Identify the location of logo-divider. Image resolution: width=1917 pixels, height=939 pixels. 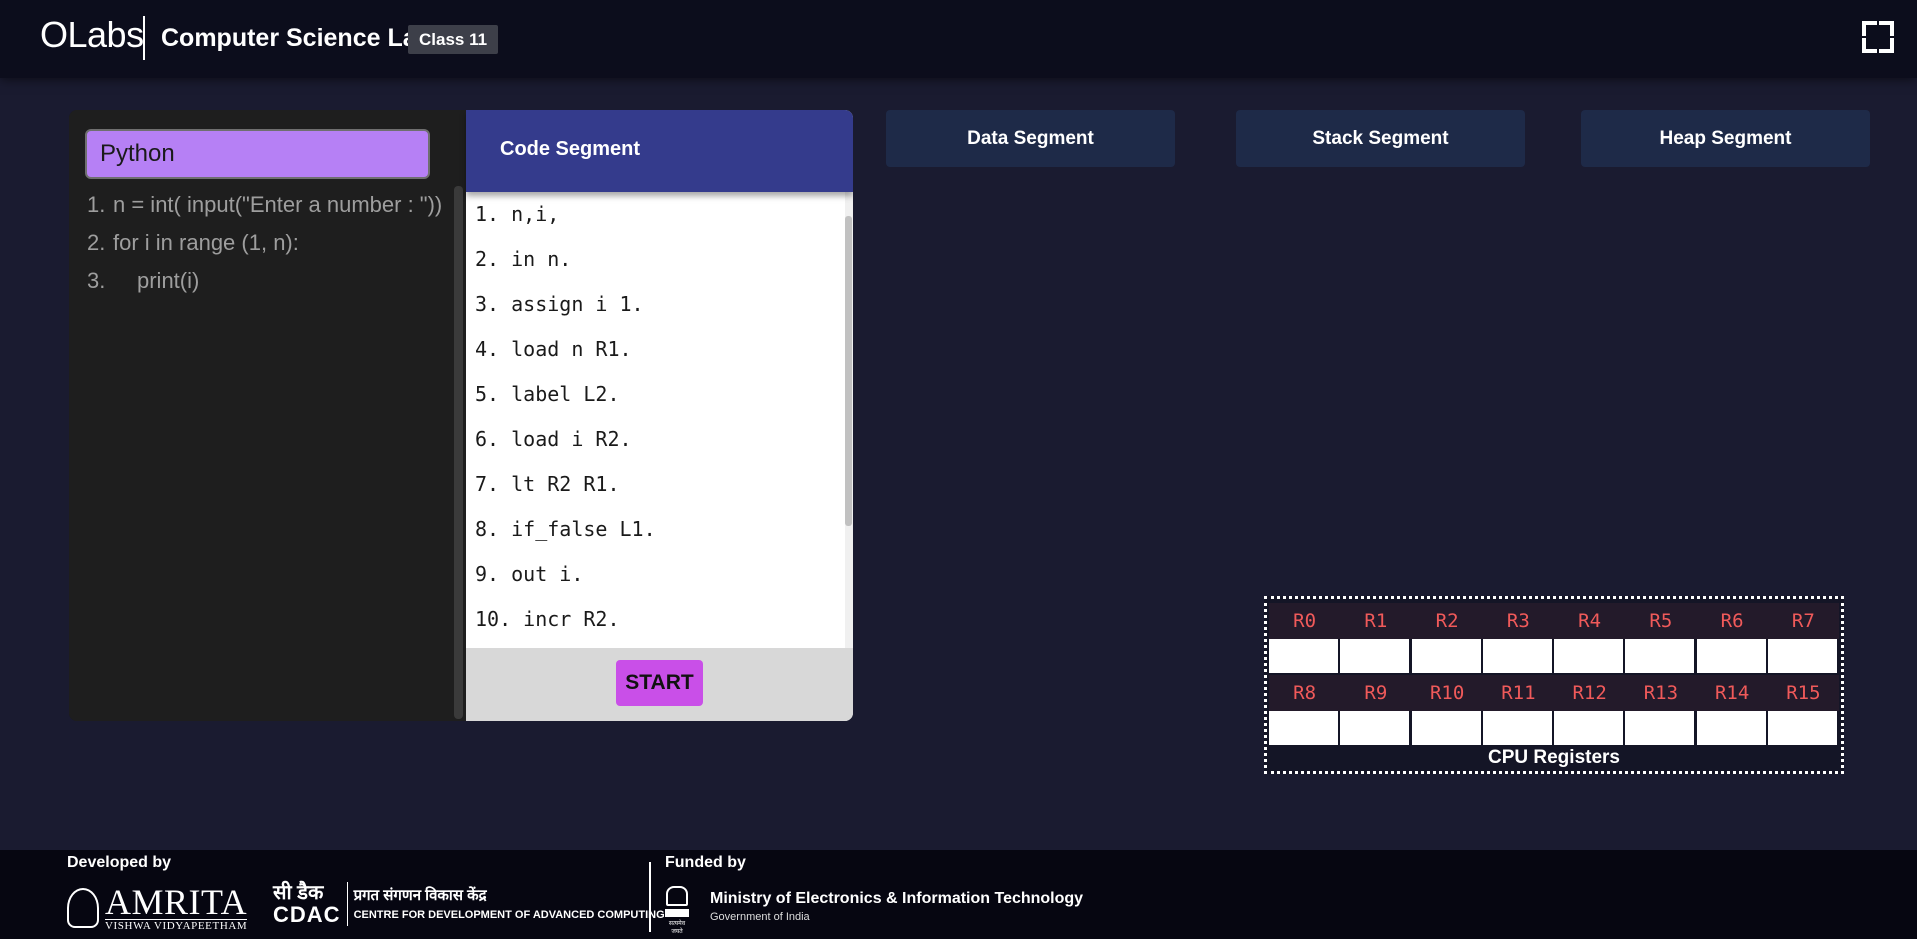
(144, 38).